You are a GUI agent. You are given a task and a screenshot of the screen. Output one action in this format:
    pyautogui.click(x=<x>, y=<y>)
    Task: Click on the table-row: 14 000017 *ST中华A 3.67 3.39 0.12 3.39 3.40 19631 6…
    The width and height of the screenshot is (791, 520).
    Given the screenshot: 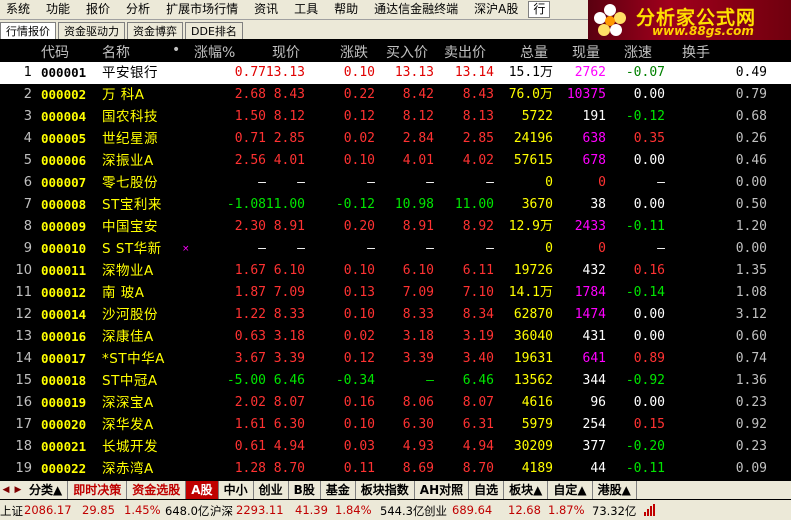 What is the action you would take?
    pyautogui.click(x=395, y=359)
    